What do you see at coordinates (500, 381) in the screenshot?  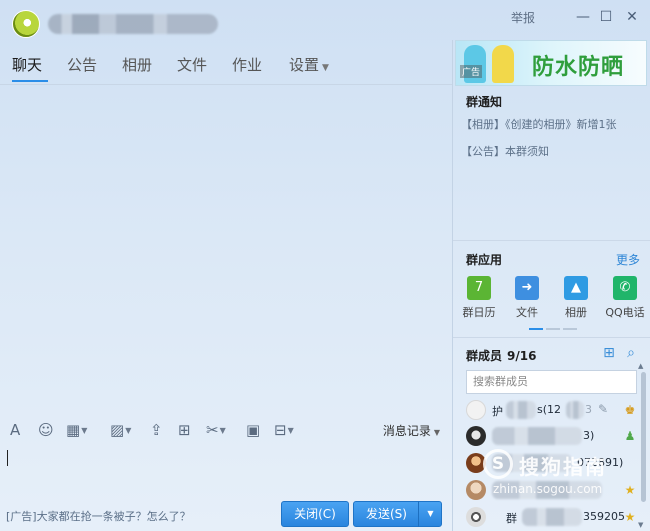 I see `member-search-placeholder: 搜索群成员` at bounding box center [500, 381].